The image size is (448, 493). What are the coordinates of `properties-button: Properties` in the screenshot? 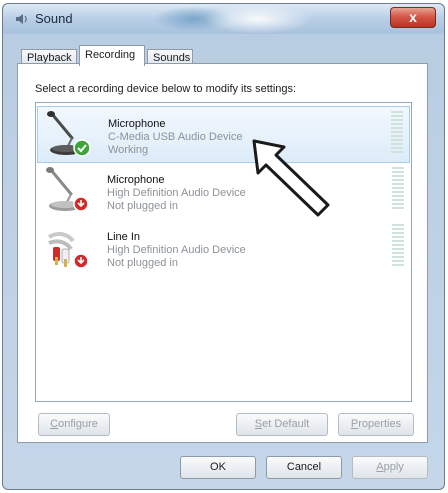 It's located at (376, 424).